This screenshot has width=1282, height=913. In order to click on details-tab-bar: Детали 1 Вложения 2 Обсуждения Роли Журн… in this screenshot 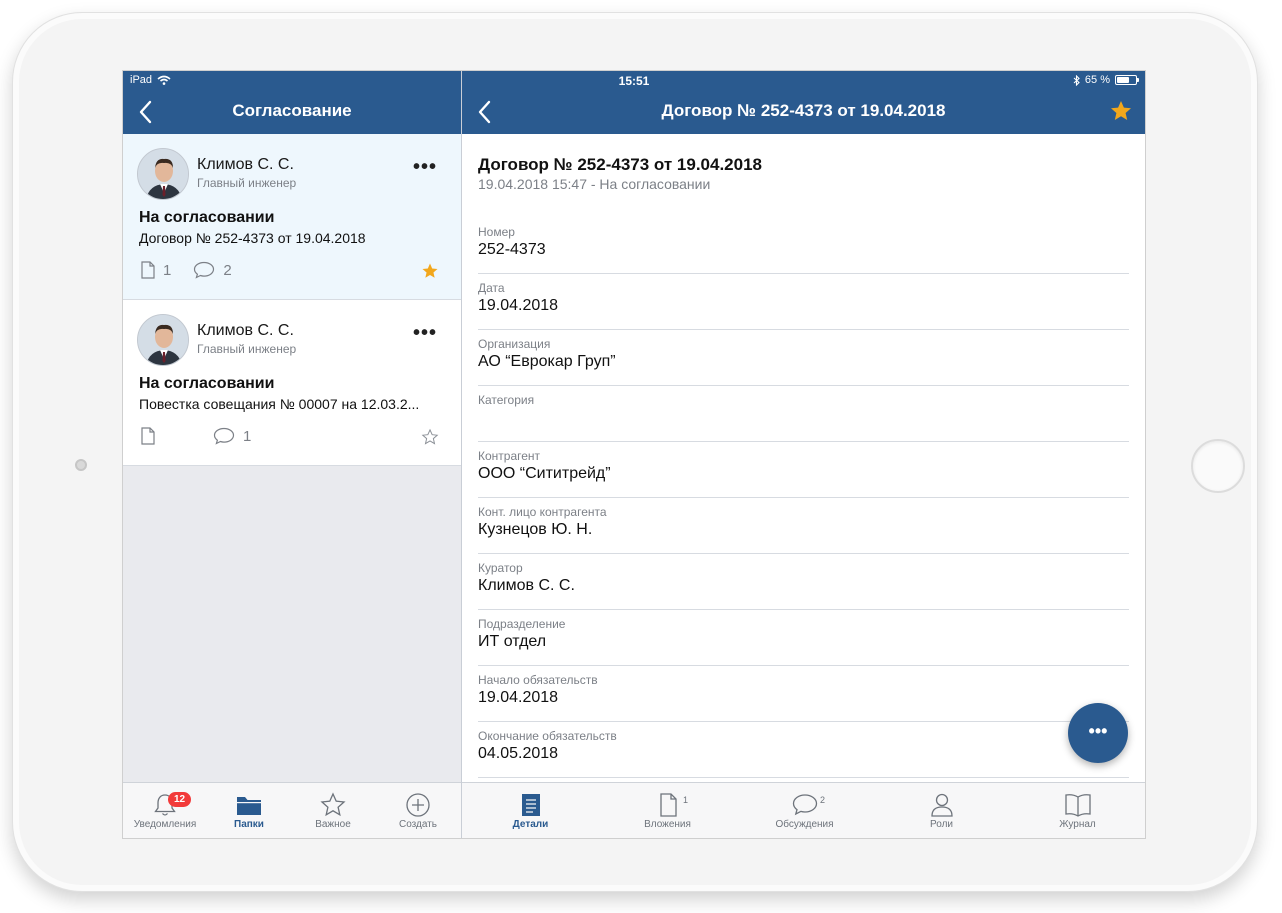, I will do `click(803, 810)`.